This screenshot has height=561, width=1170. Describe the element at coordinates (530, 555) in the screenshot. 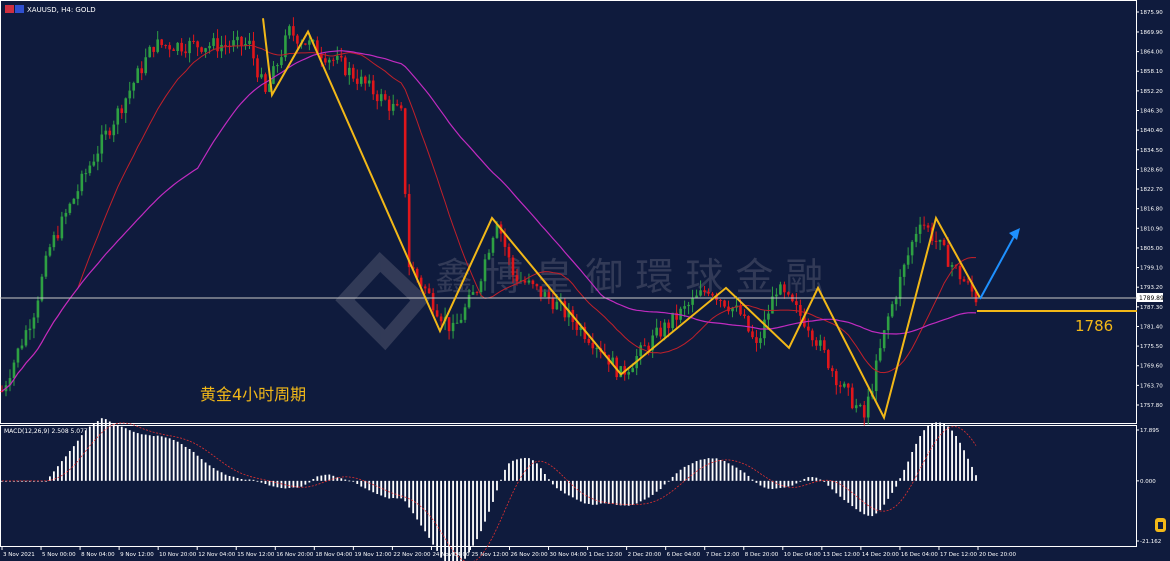

I see `x-tick-label: 26 Nov 20:00` at that location.